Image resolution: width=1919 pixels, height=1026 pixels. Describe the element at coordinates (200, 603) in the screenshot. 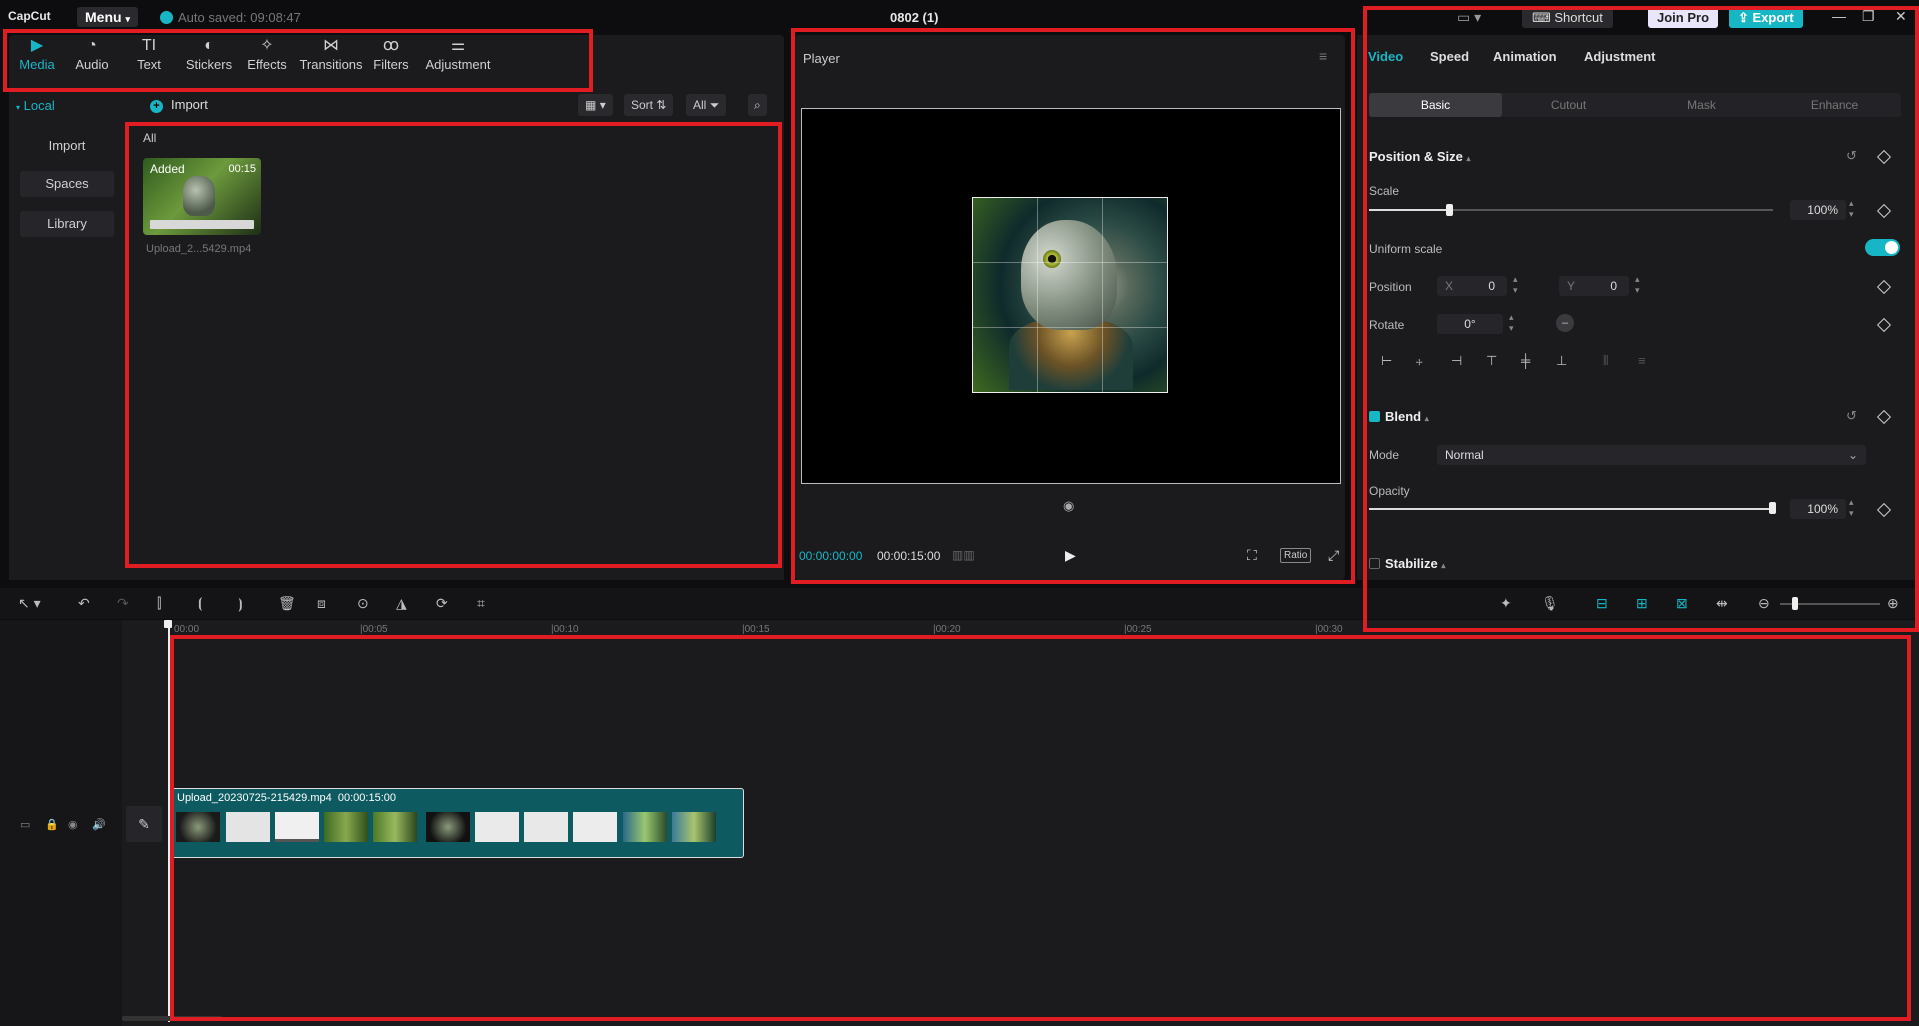

I see `split-left-icon: ⦗` at that location.